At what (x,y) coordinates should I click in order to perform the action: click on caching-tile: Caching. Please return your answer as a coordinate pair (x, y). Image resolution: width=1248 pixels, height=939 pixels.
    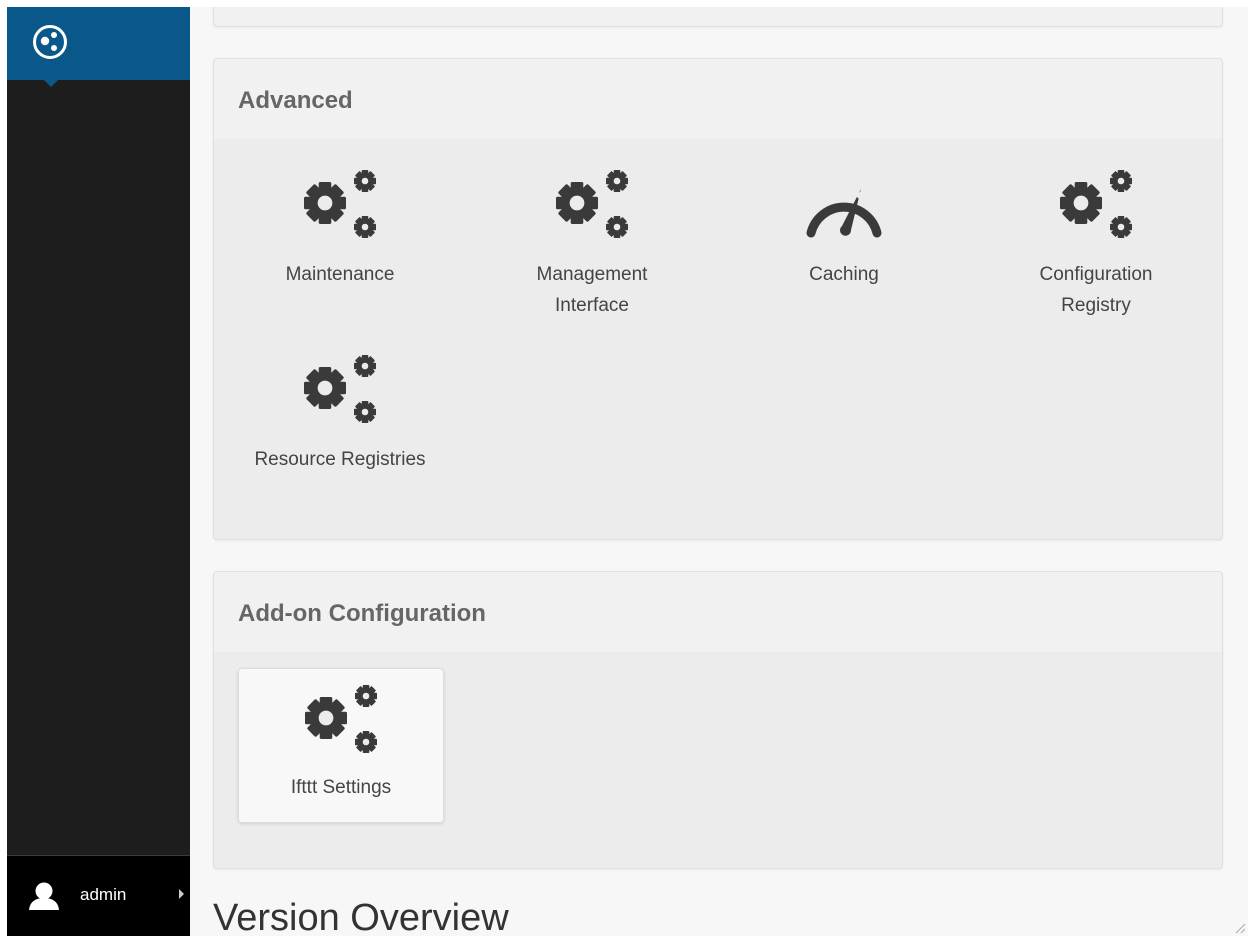
    Looking at the image, I should click on (844, 229).